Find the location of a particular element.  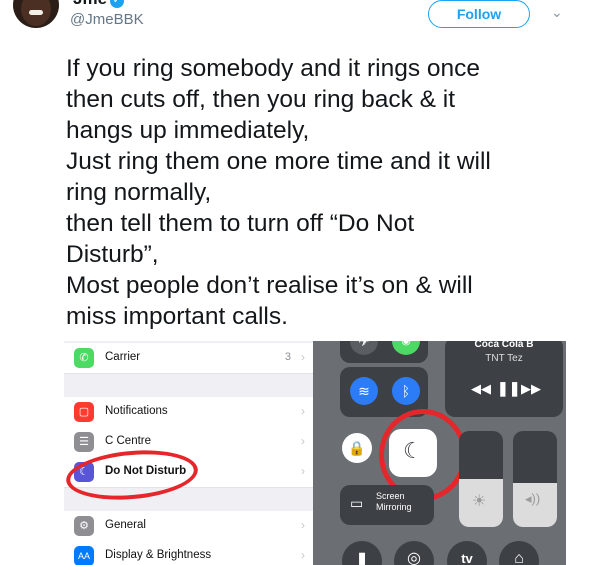

author-name: Jme is located at coordinates (90, 4).